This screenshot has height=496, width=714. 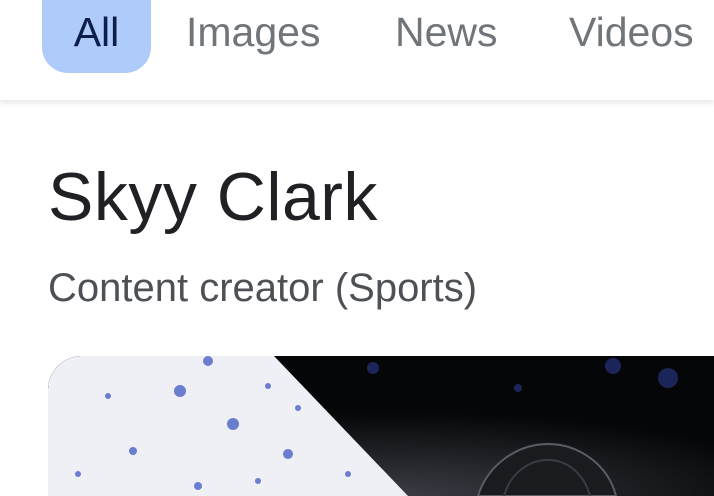 I want to click on tab-videos: Videos, so click(x=631, y=36).